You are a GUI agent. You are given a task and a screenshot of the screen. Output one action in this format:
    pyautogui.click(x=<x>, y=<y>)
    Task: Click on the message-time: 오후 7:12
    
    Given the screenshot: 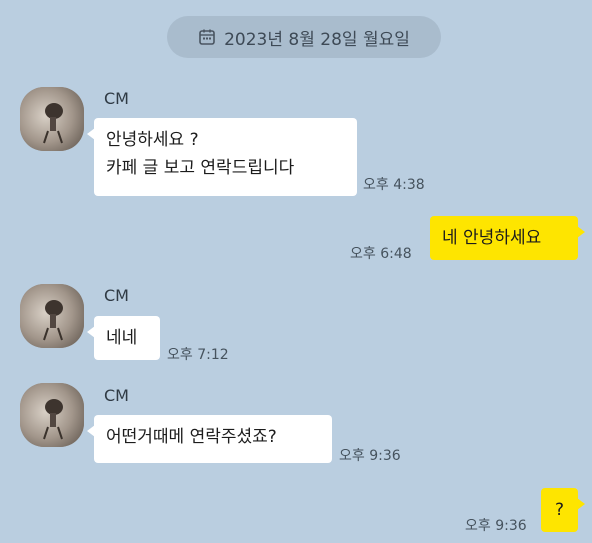 What is the action you would take?
    pyautogui.click(x=198, y=355)
    